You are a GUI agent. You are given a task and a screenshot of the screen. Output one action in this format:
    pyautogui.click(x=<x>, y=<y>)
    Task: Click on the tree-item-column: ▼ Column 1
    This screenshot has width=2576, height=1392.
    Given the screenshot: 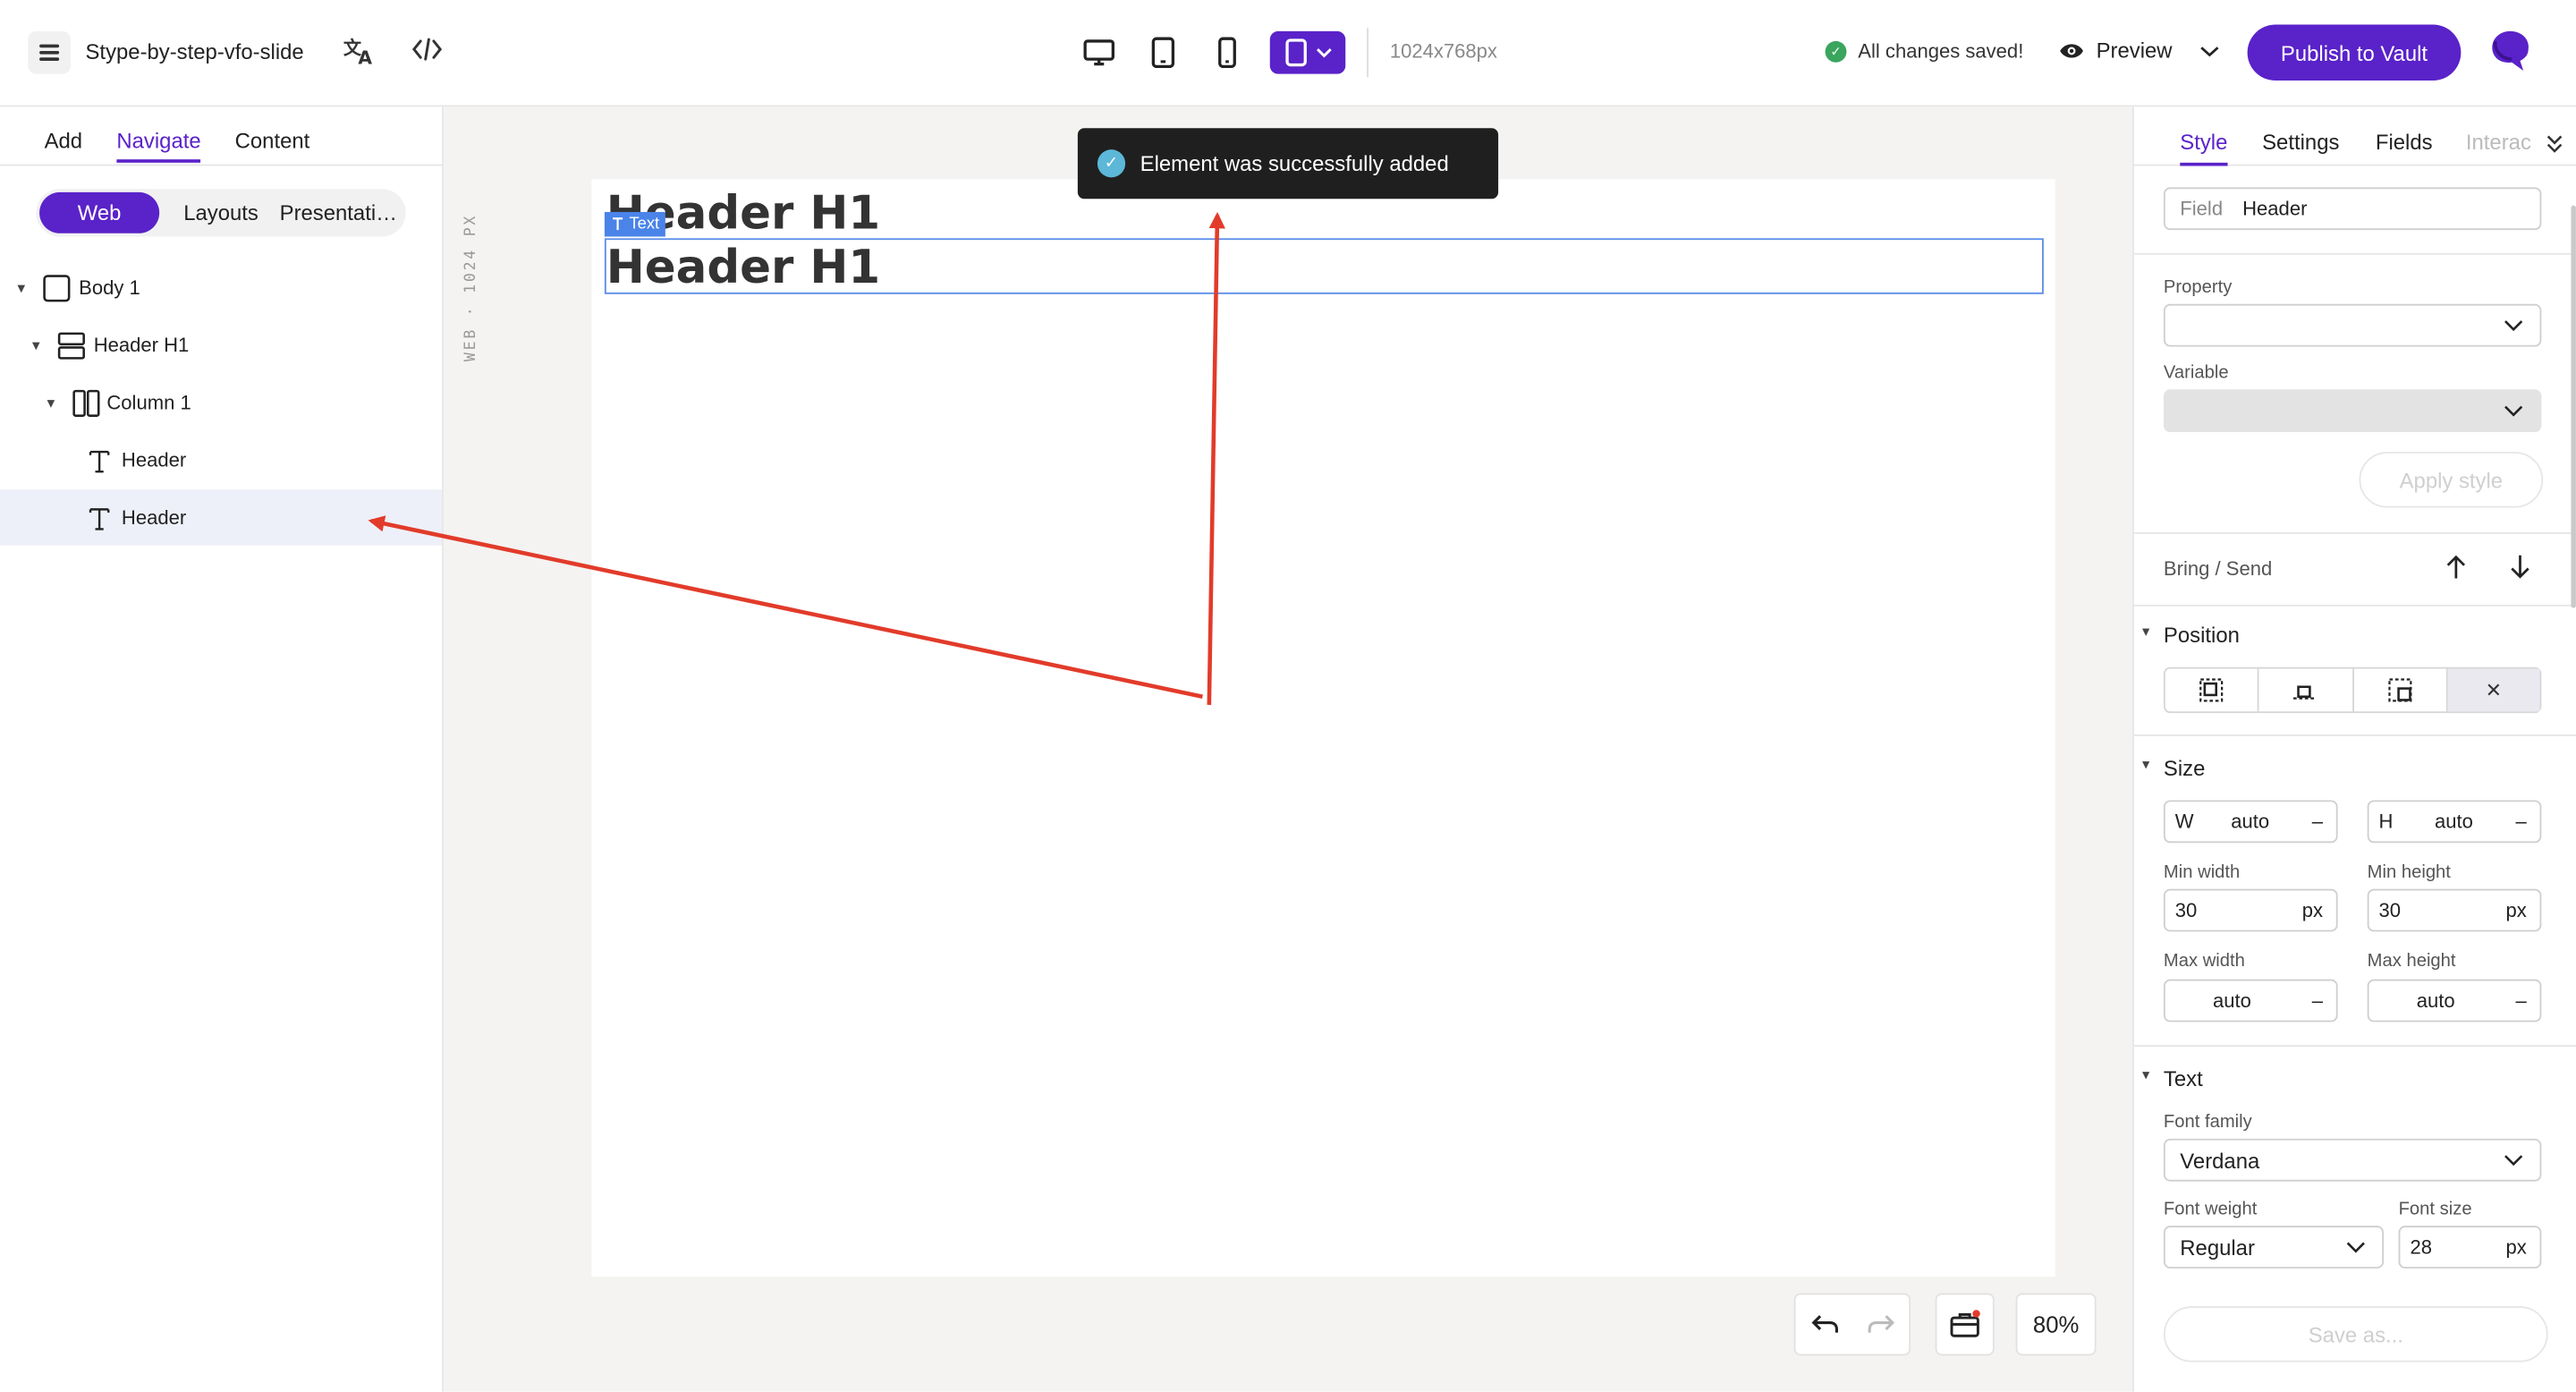 What is the action you would take?
    pyautogui.click(x=221, y=402)
    